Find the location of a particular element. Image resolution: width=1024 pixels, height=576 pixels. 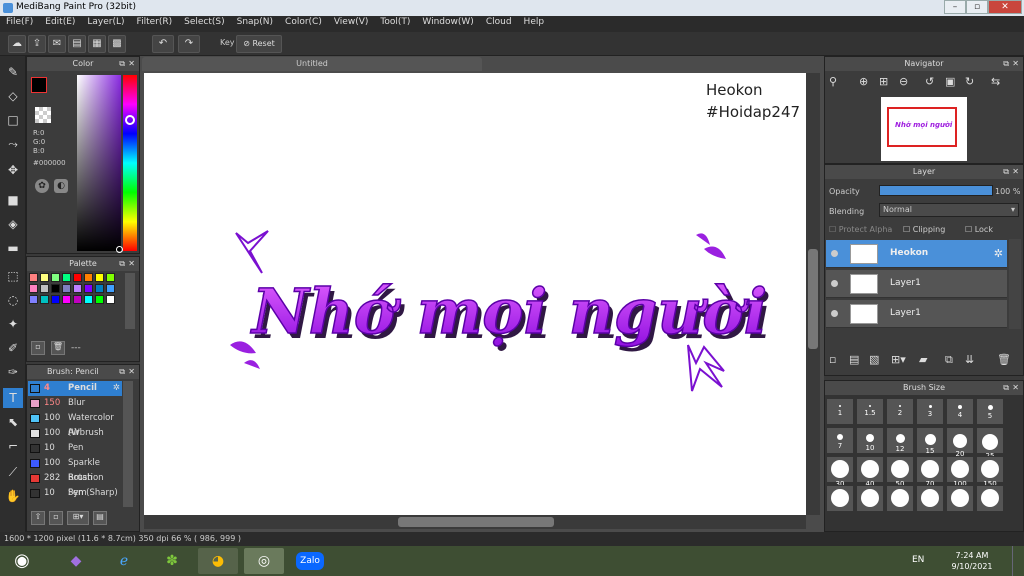

menu-item: File(F) is located at coordinates (19, 22).